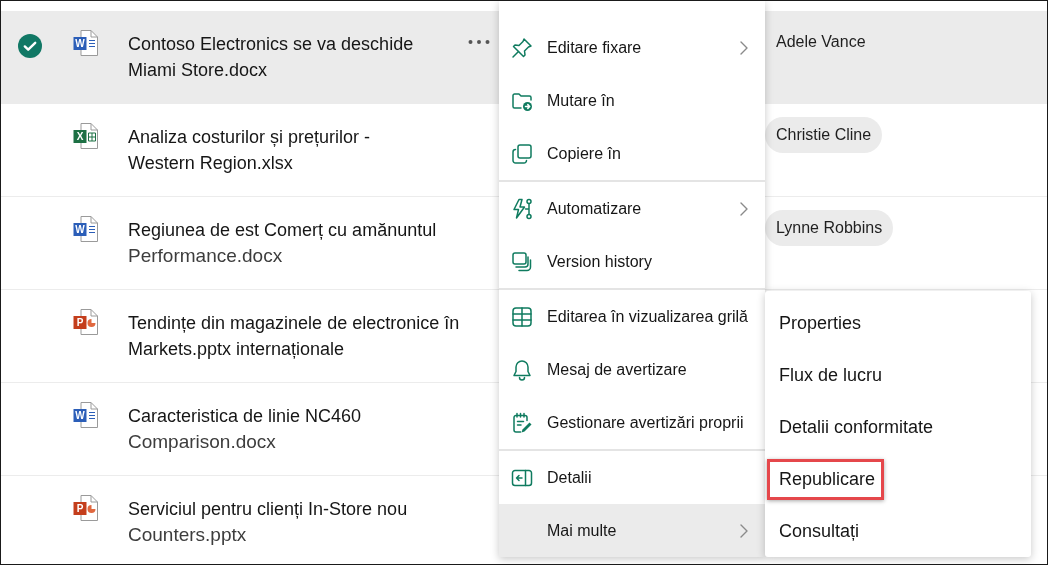 The image size is (1048, 565). I want to click on menu-item: Mutare în, so click(632, 100).